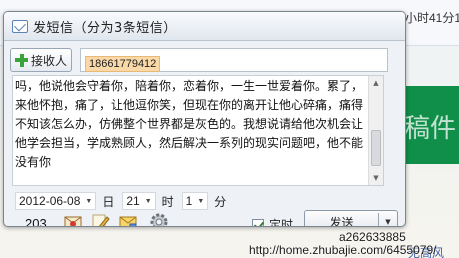 This screenshot has height=258, width=459. I want to click on background-time-text: 小时41分1, so click(432, 18).